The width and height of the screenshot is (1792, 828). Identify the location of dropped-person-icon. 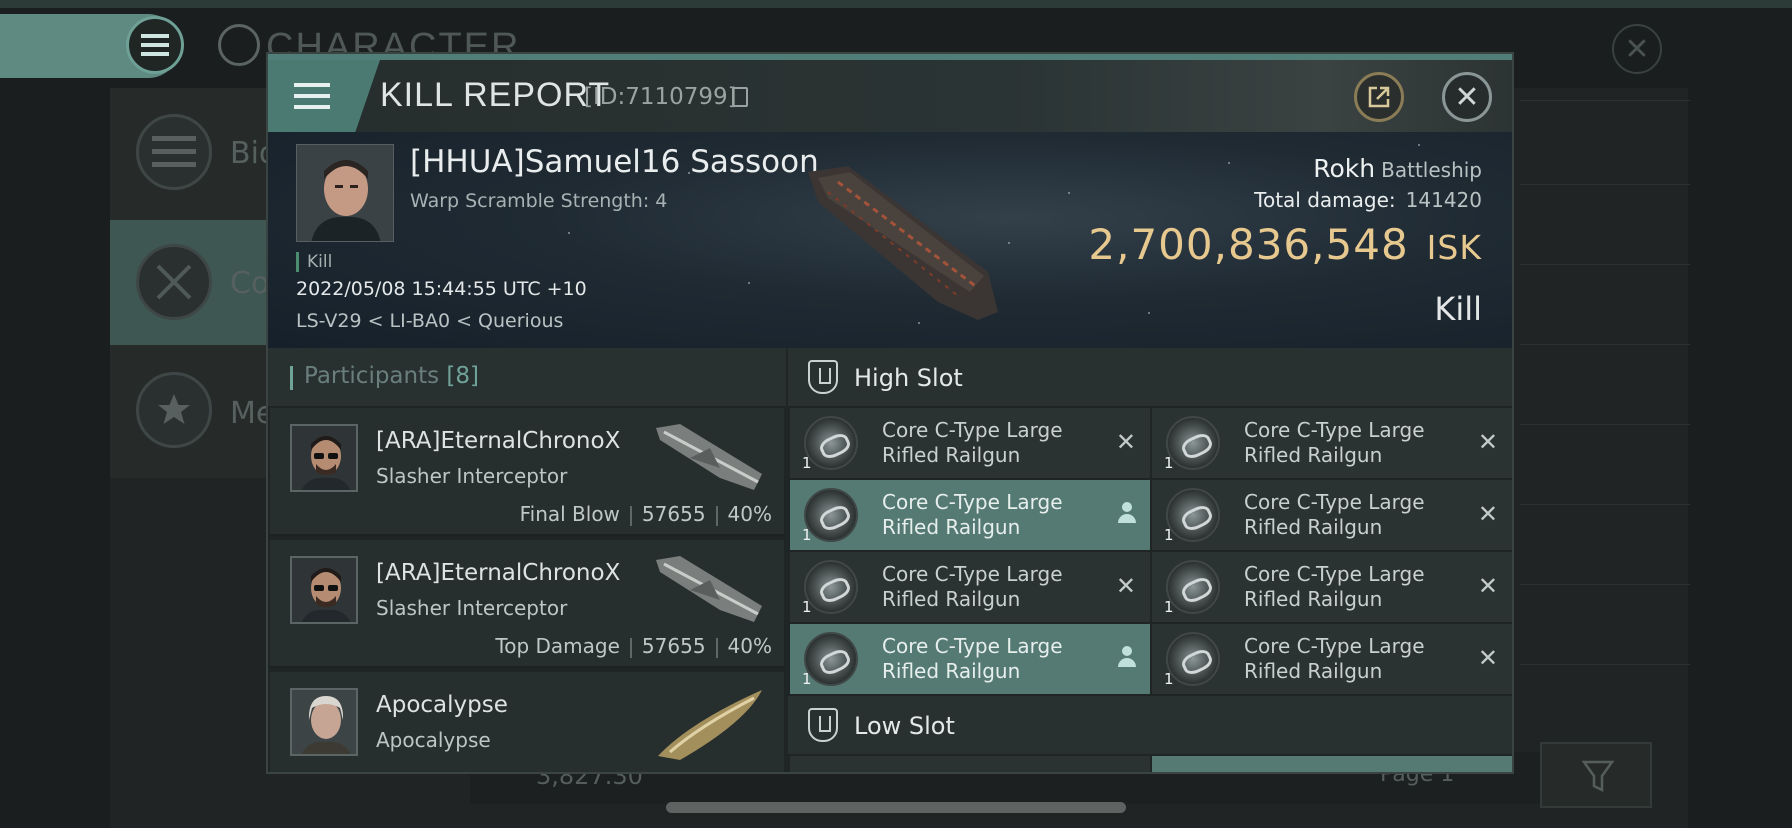
(1127, 657).